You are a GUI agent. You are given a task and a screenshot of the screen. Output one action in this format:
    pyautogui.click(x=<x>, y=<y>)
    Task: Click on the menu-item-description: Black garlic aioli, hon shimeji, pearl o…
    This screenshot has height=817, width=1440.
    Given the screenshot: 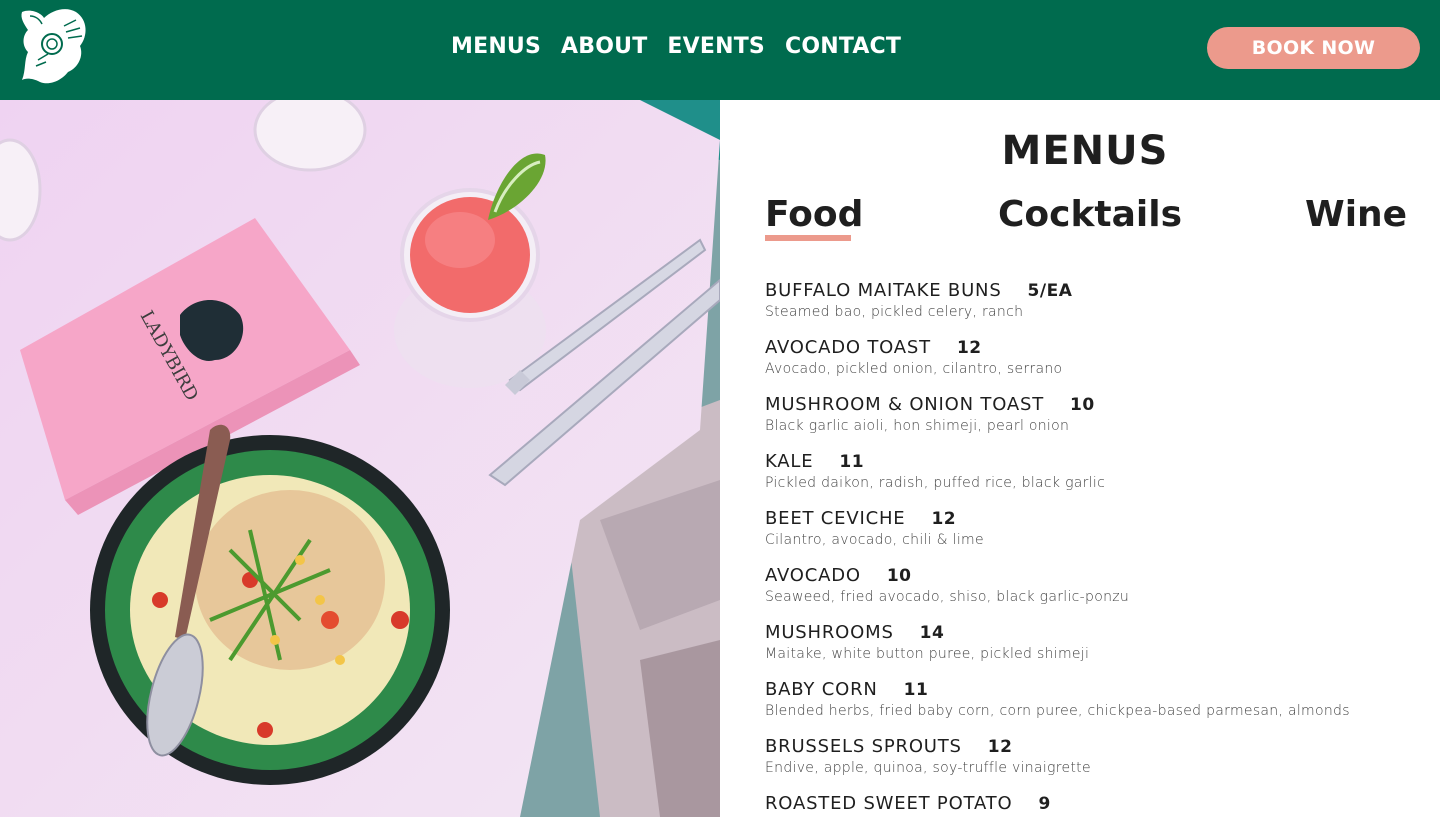 What is the action you would take?
    pyautogui.click(x=917, y=426)
    